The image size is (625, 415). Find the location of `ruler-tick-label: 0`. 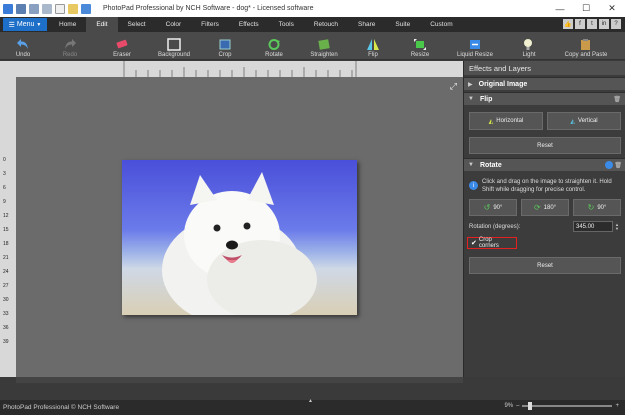

ruler-tick-label: 0 is located at coordinates (4, 160).